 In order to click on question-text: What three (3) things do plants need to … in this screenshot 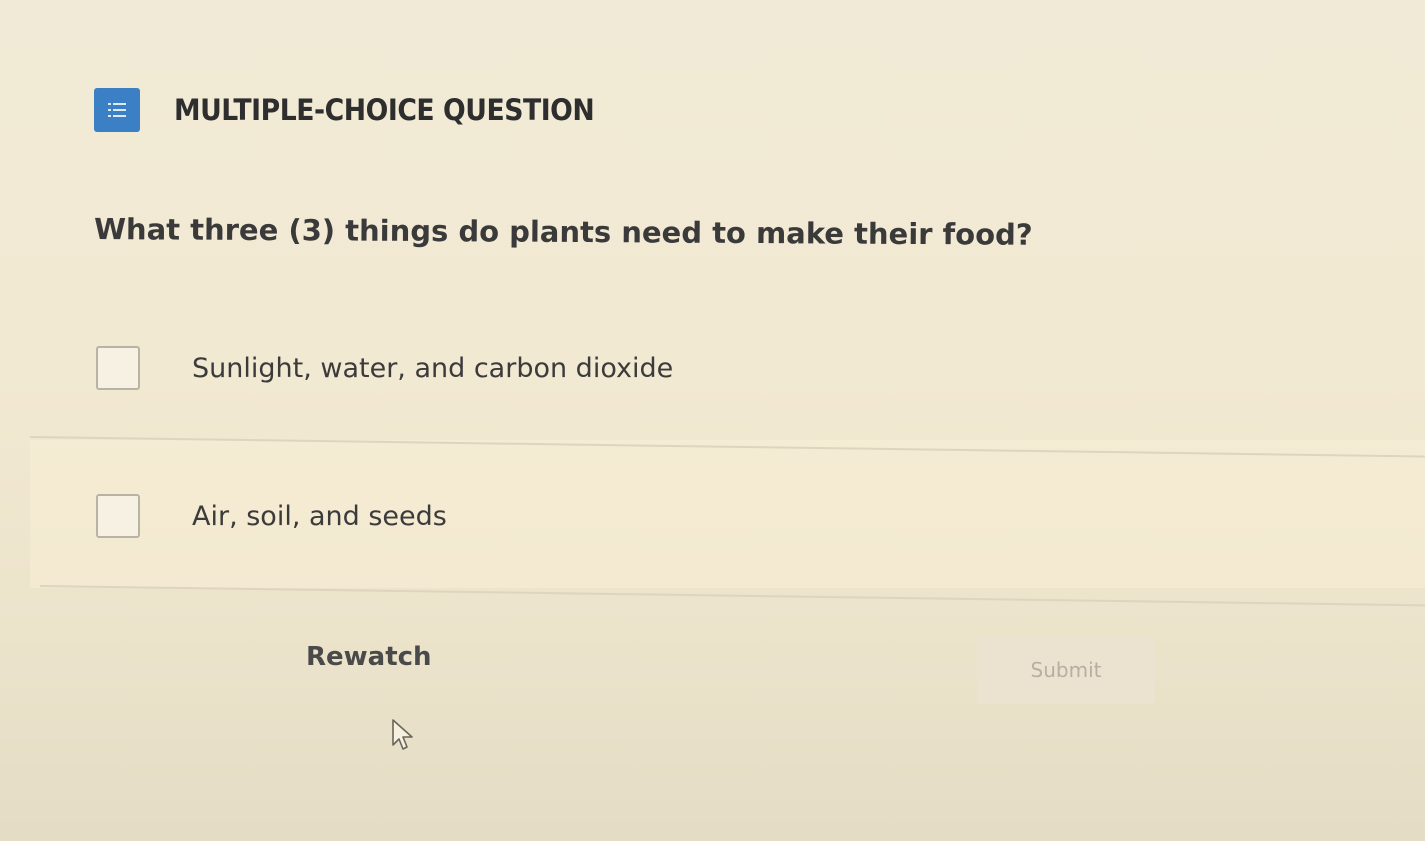, I will do `click(563, 232)`.